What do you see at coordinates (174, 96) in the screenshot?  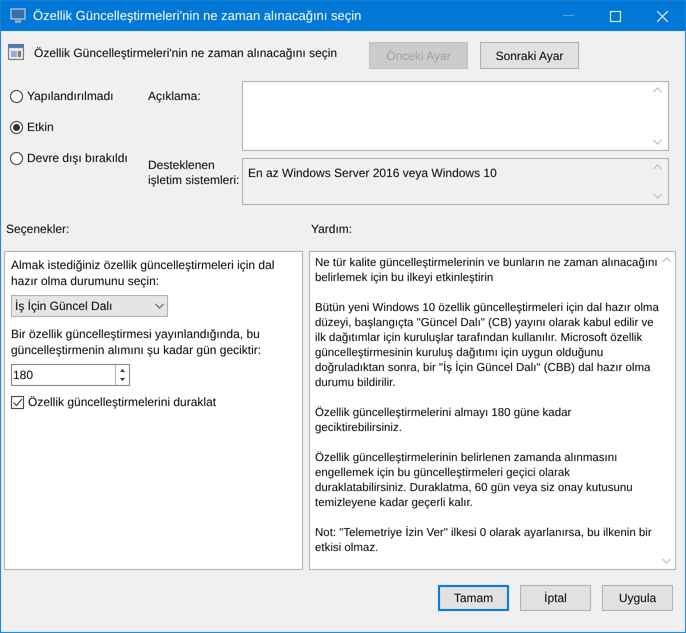 I see `description-label: Açıklama:` at bounding box center [174, 96].